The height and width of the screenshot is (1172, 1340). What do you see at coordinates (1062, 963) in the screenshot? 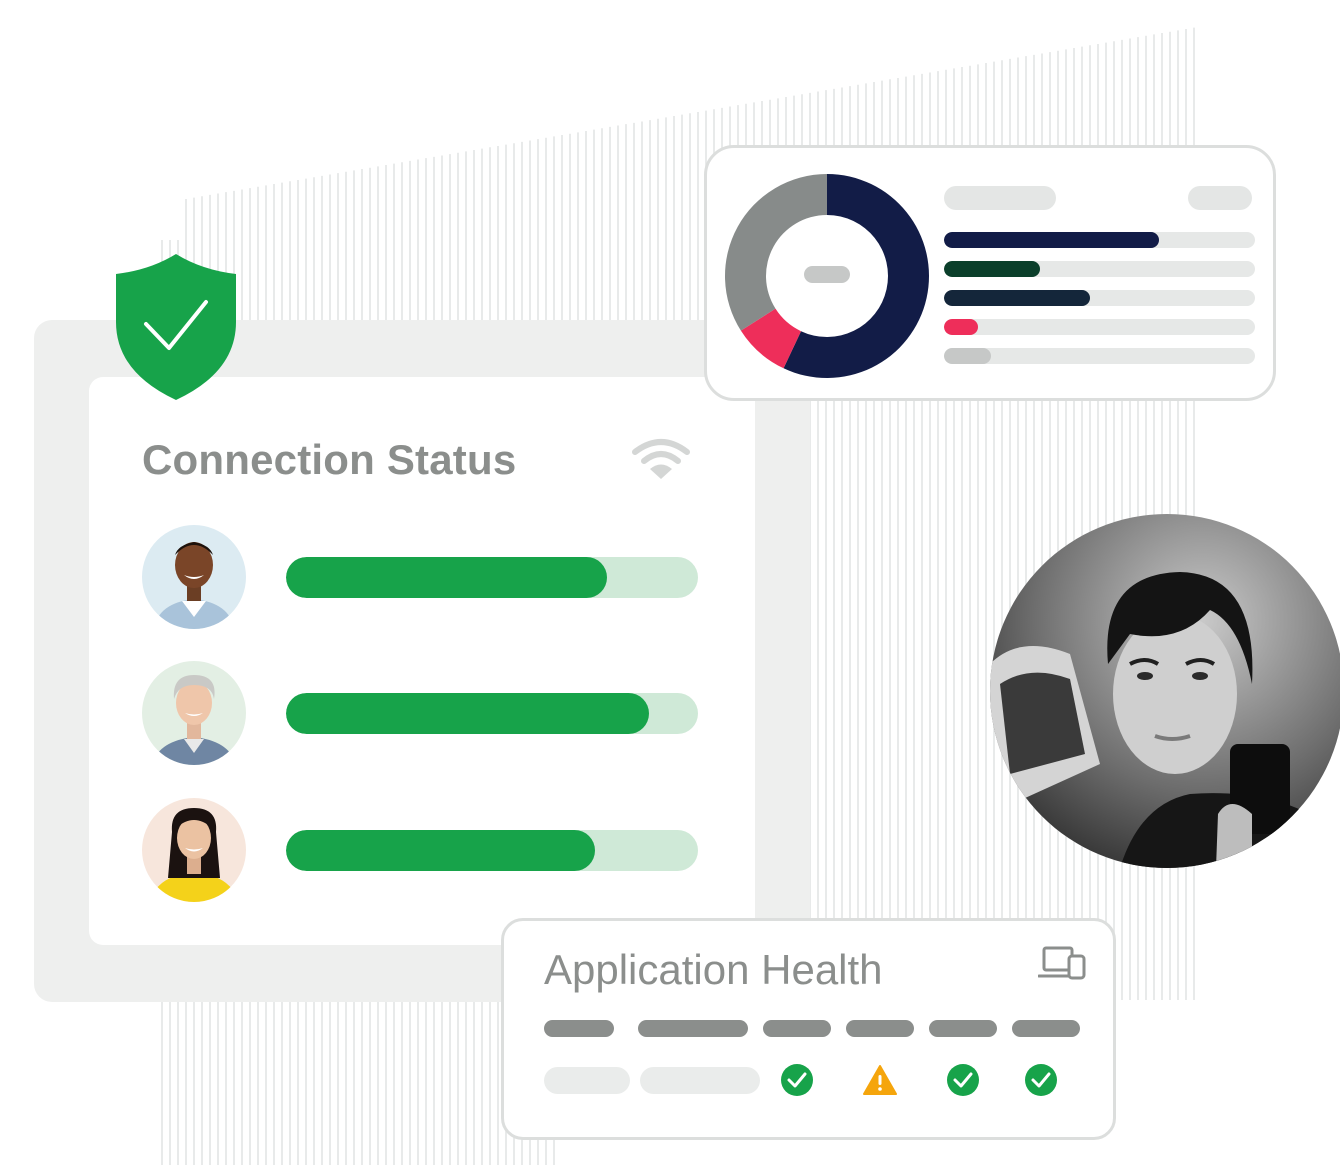
I see `devices-icon` at bounding box center [1062, 963].